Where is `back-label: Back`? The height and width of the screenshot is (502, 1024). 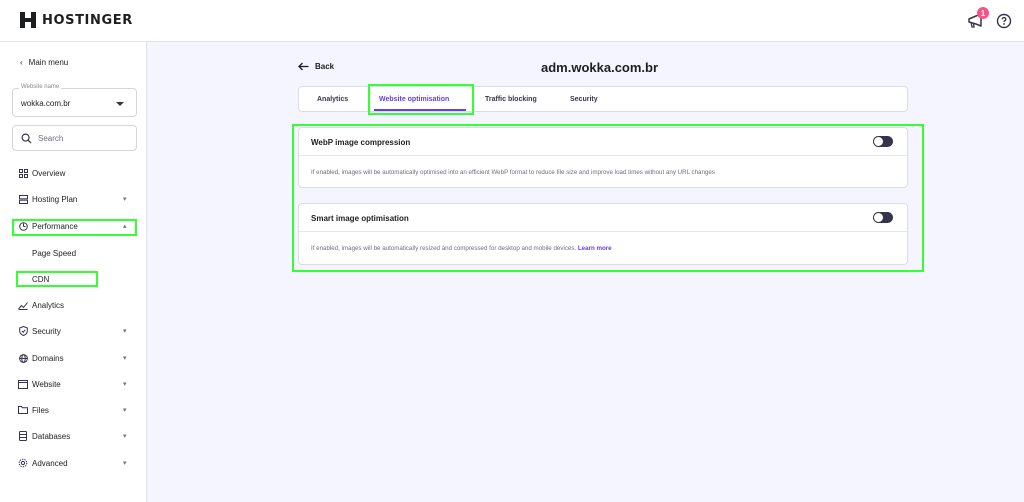 back-label: Back is located at coordinates (325, 66).